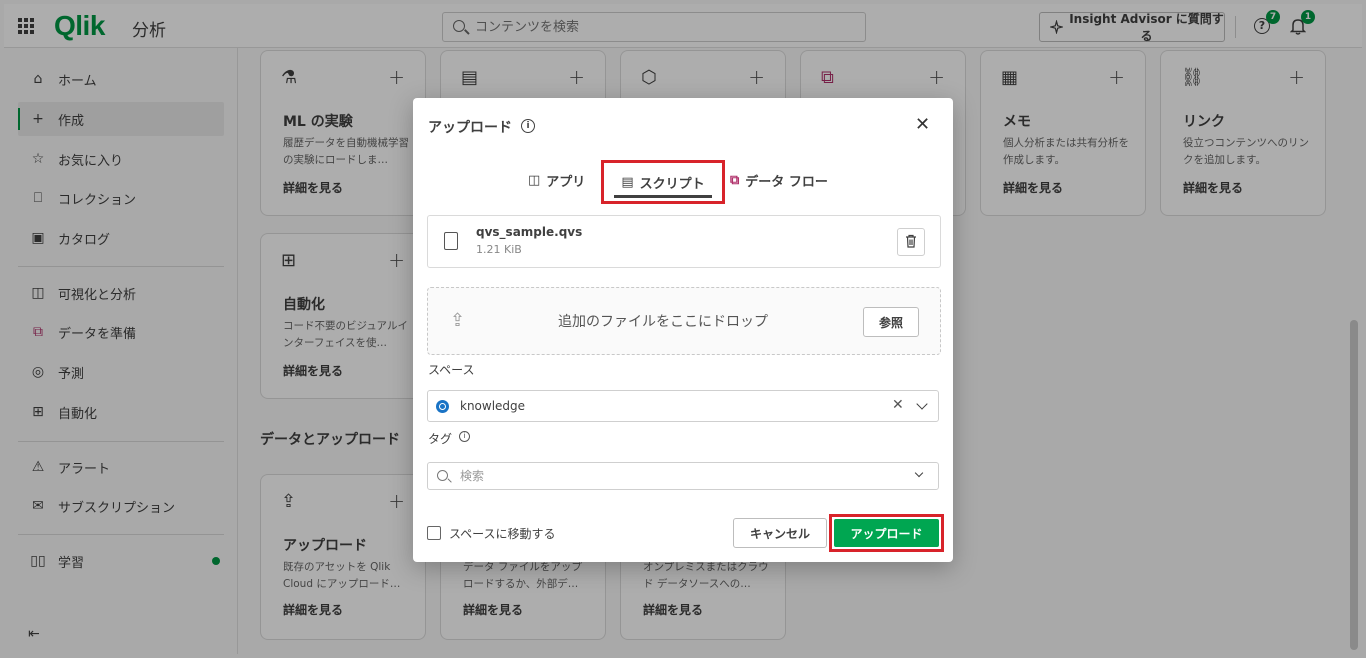 The image size is (1366, 658). What do you see at coordinates (499, 249) in the screenshot?
I see `file-size: 1.21 KiB` at bounding box center [499, 249].